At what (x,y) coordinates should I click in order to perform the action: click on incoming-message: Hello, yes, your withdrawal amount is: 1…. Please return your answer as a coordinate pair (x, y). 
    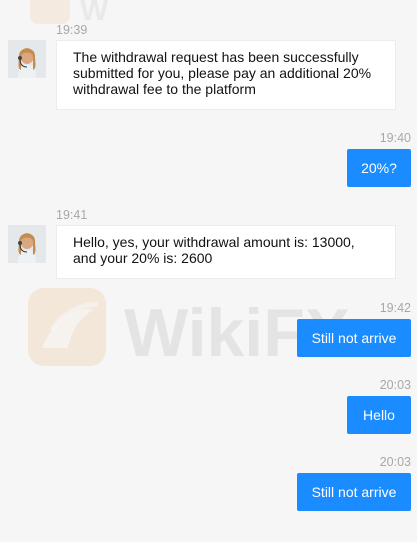
    Looking at the image, I should click on (226, 252).